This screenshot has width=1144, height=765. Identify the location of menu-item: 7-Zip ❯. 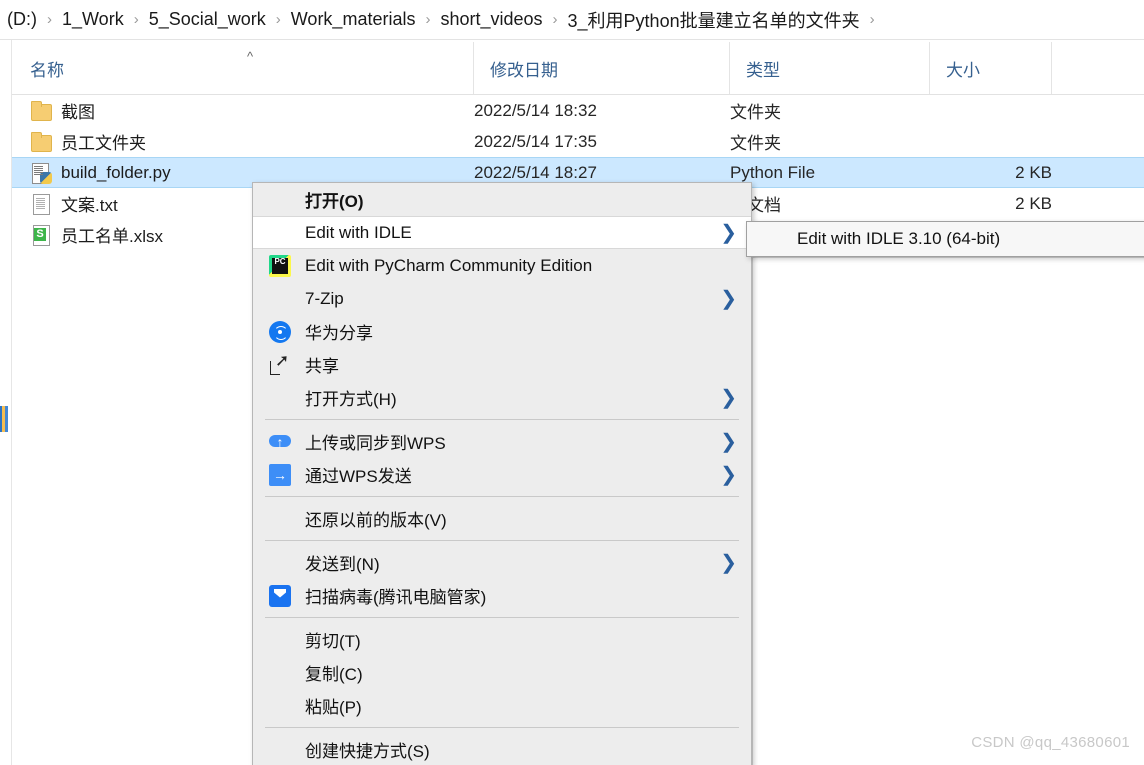
(502, 298).